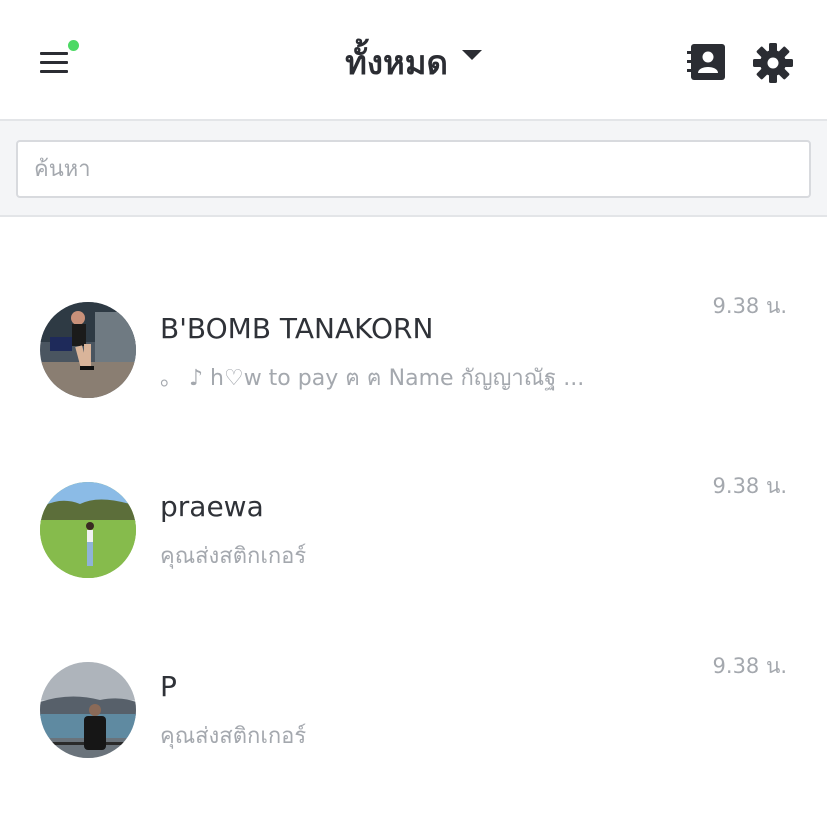 Image resolution: width=827 pixels, height=827 pixels. I want to click on chat-name: P, so click(168, 686).